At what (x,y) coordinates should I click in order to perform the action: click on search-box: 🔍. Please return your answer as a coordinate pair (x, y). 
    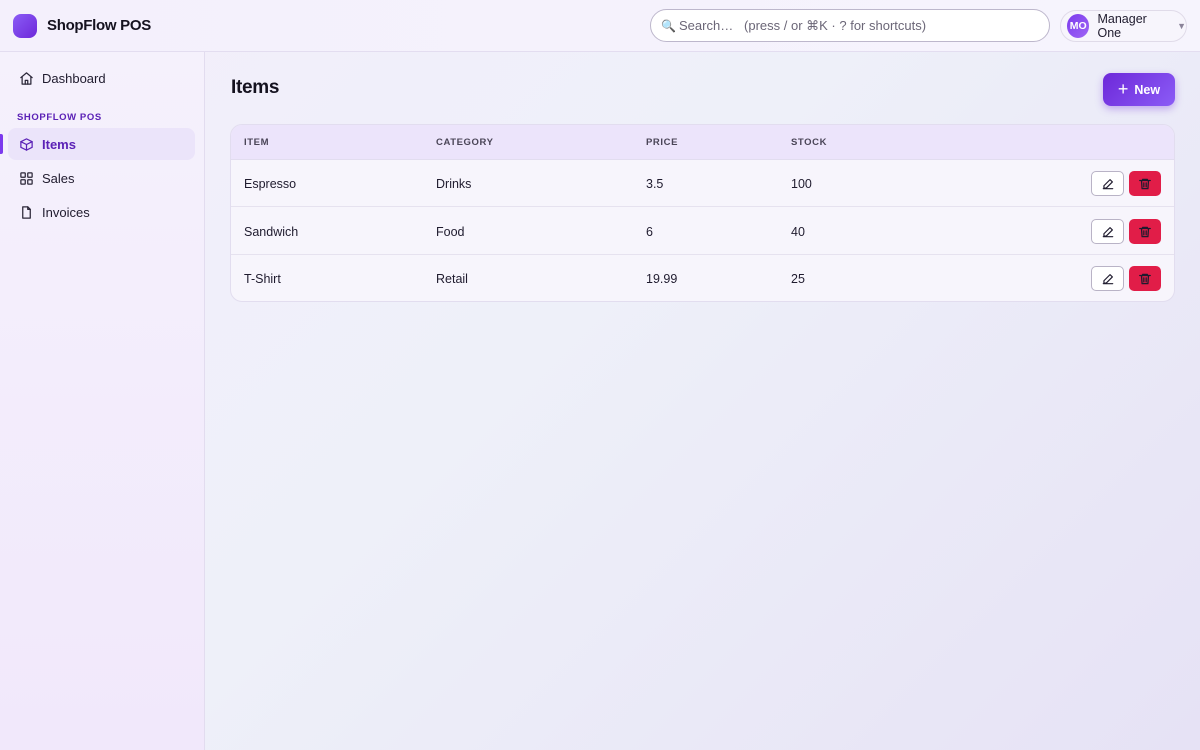
    Looking at the image, I should click on (850, 25).